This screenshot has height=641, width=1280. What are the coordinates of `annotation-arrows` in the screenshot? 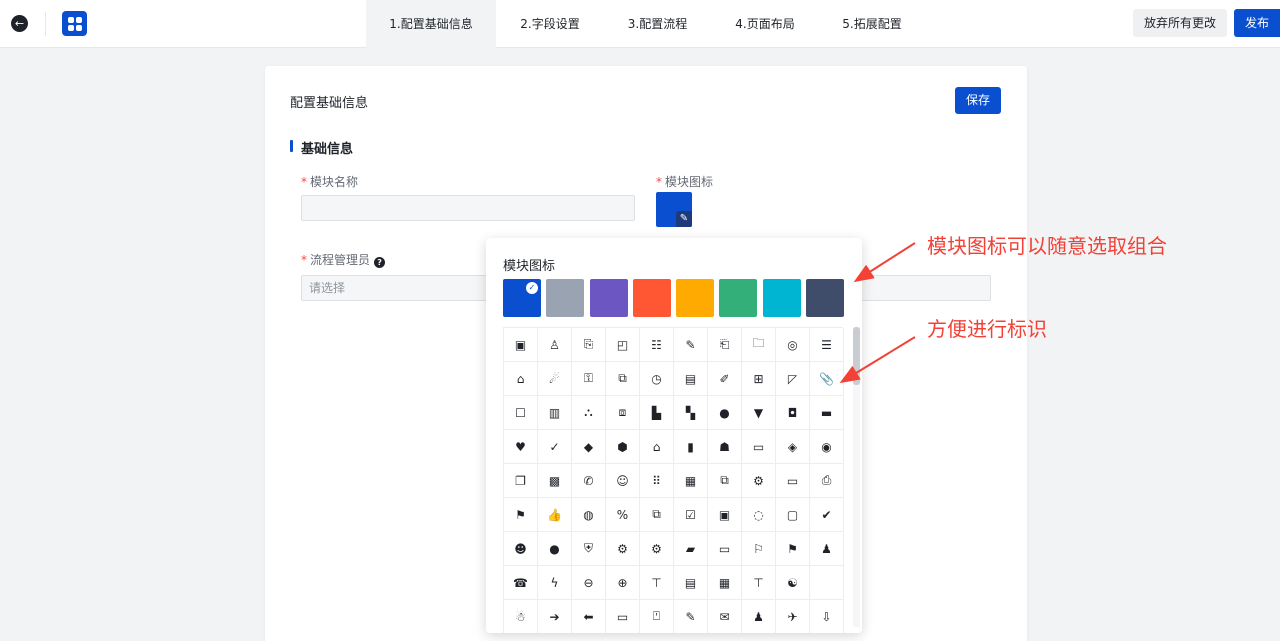 It's located at (877, 313).